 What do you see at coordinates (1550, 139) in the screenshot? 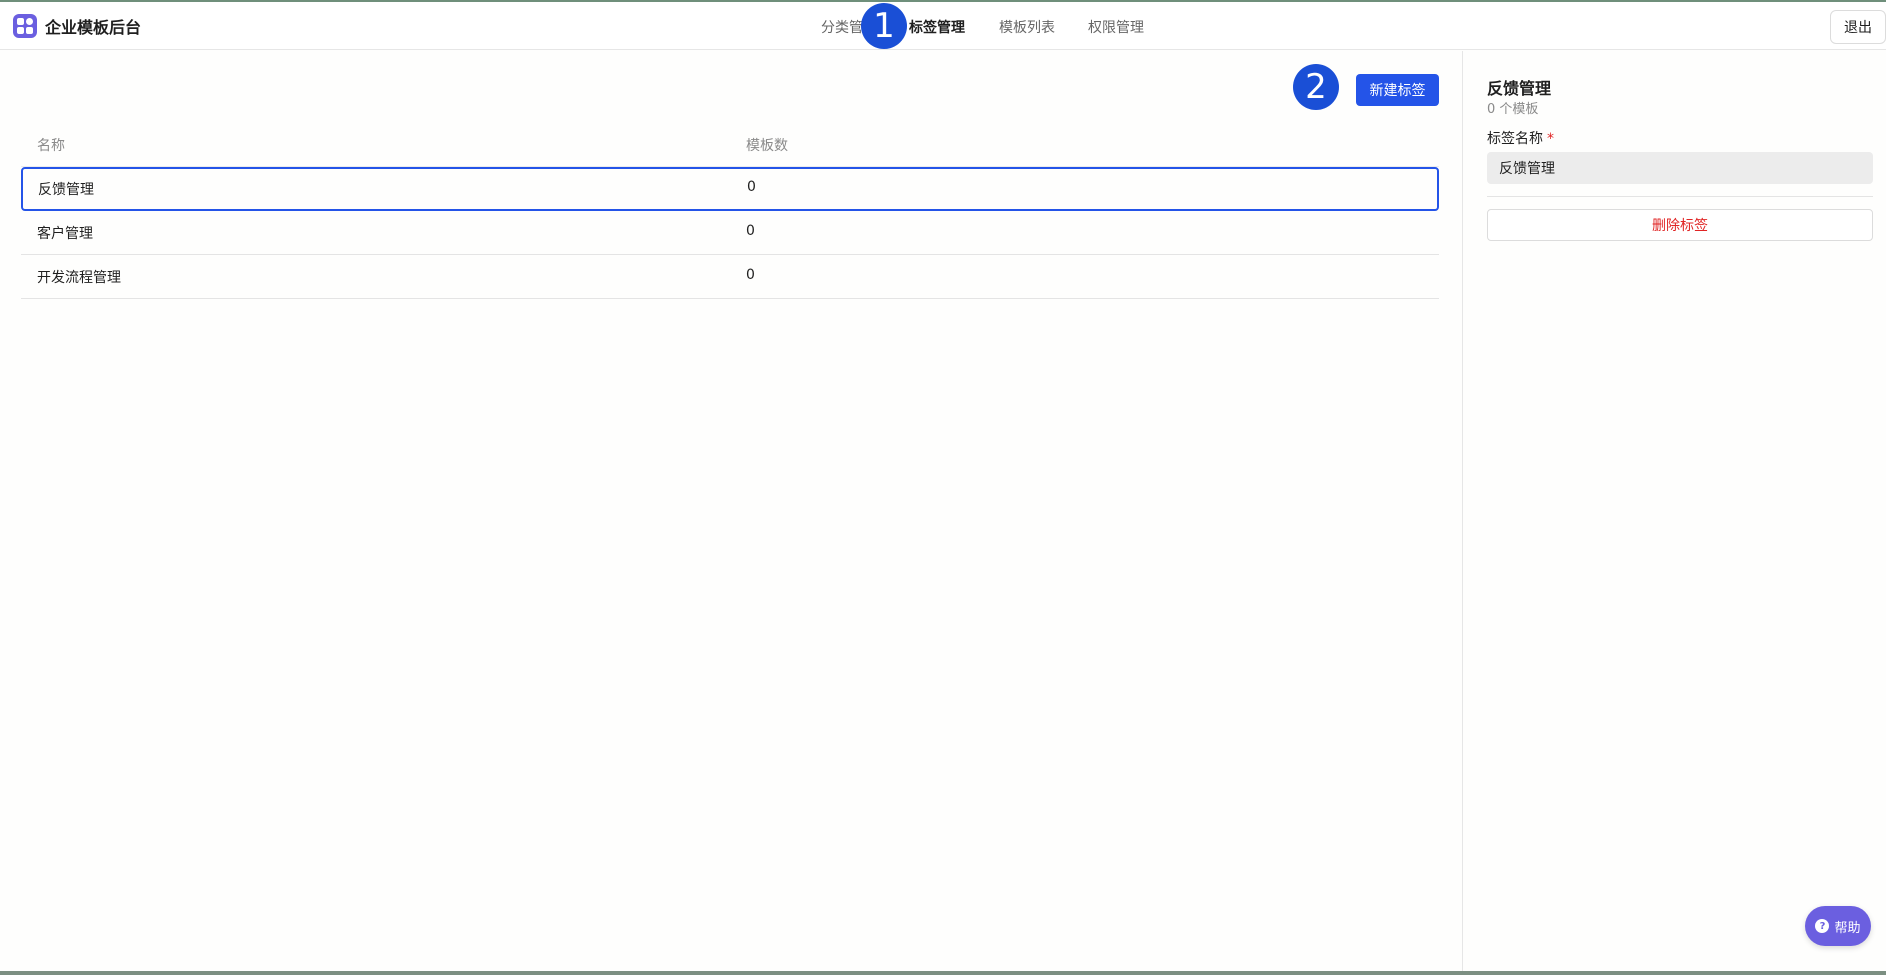
I see `required-mark: *` at bounding box center [1550, 139].